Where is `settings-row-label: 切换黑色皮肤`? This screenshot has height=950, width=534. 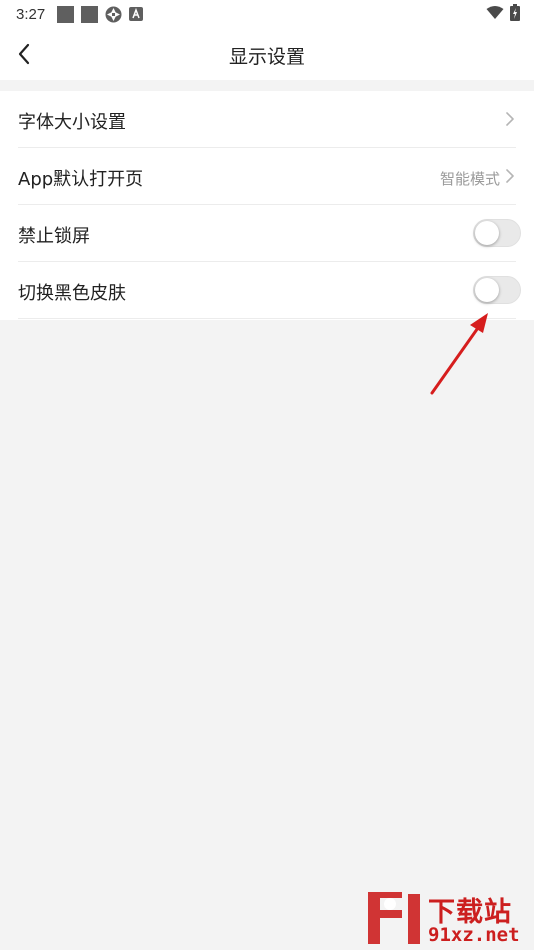
settings-row-label: 切换黑色皮肤 is located at coordinates (72, 293).